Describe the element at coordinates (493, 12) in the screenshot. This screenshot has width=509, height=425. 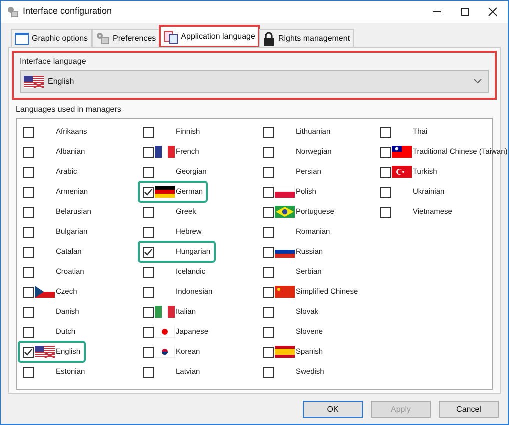
I see `close-icon` at that location.